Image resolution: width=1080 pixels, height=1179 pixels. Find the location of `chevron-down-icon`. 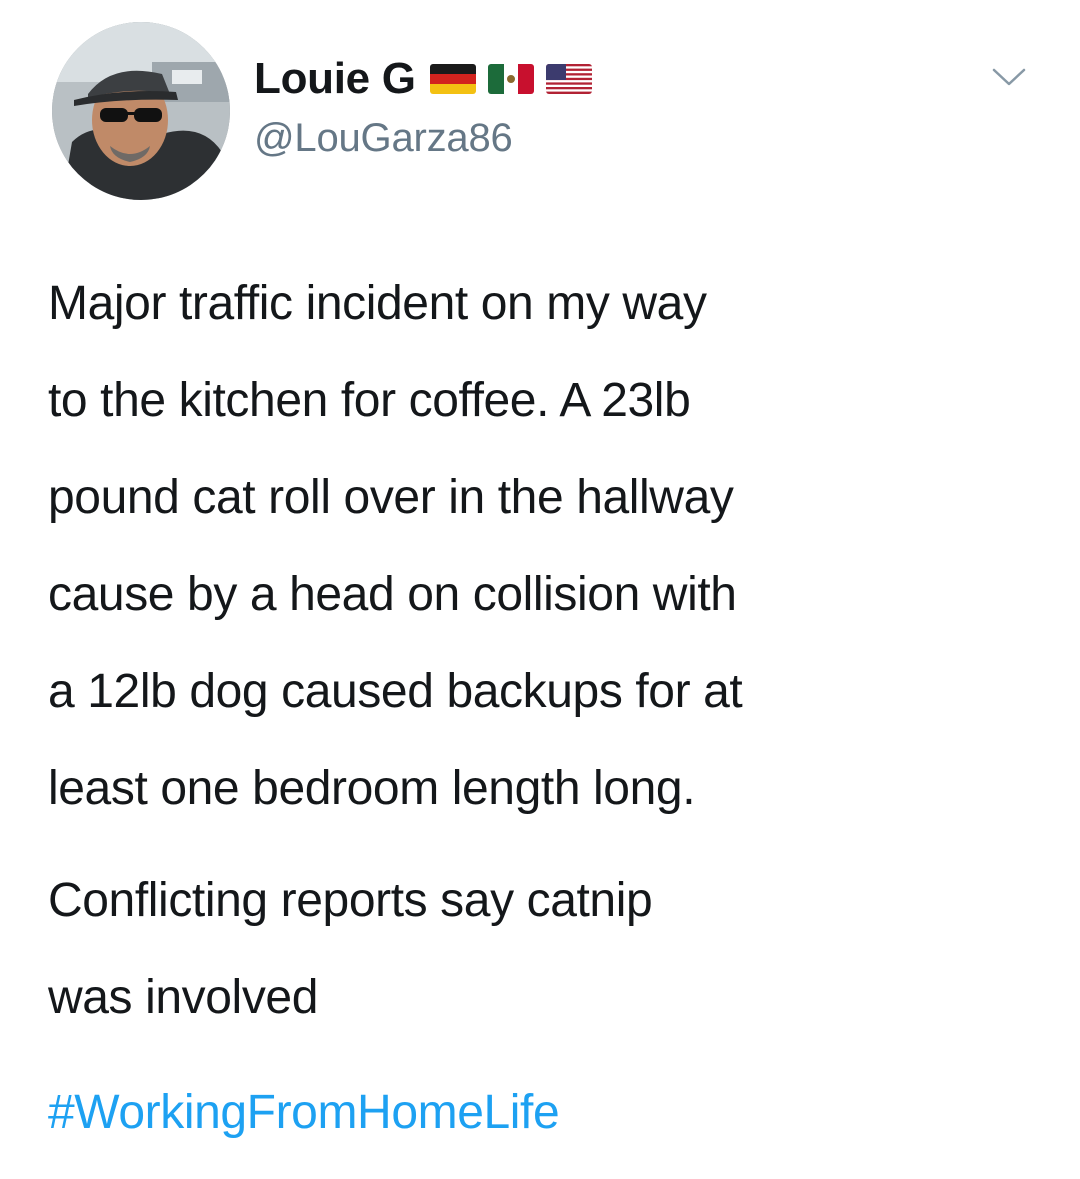

chevron-down-icon is located at coordinates (1009, 77).